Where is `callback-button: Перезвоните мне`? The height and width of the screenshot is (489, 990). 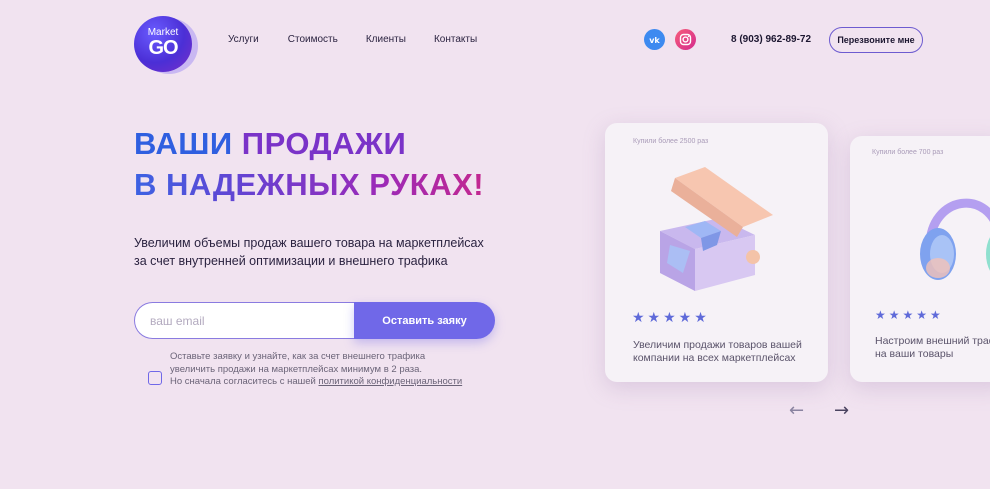
callback-button: Перезвоните мне is located at coordinates (876, 40).